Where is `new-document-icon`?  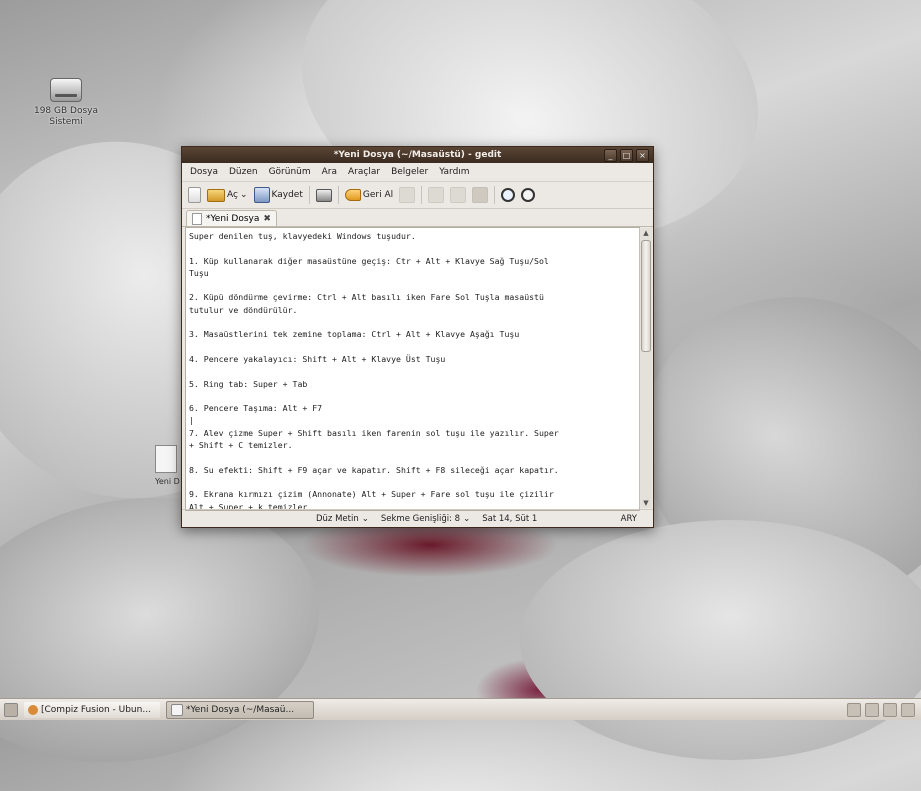 new-document-icon is located at coordinates (194, 195).